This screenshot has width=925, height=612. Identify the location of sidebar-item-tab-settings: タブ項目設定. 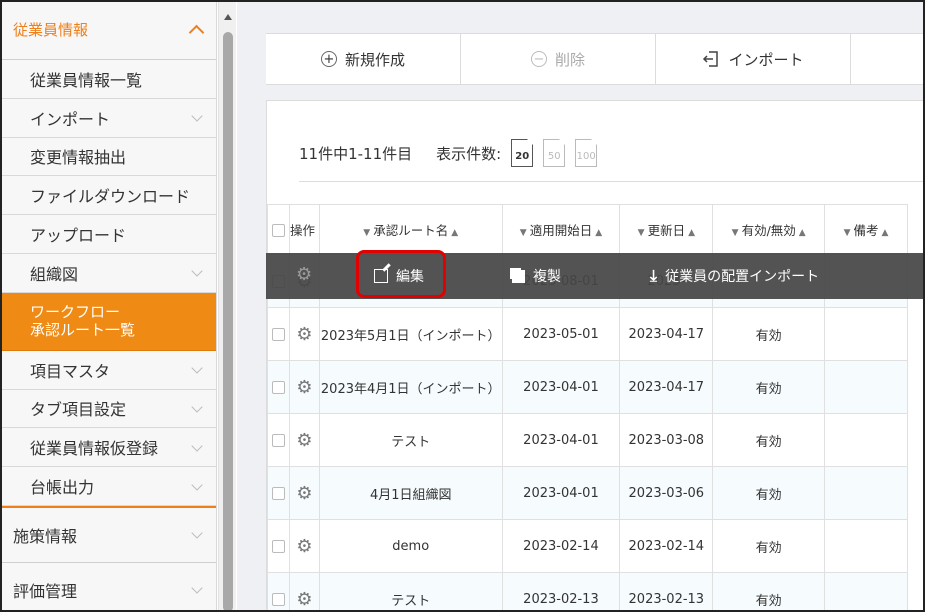
(108, 409).